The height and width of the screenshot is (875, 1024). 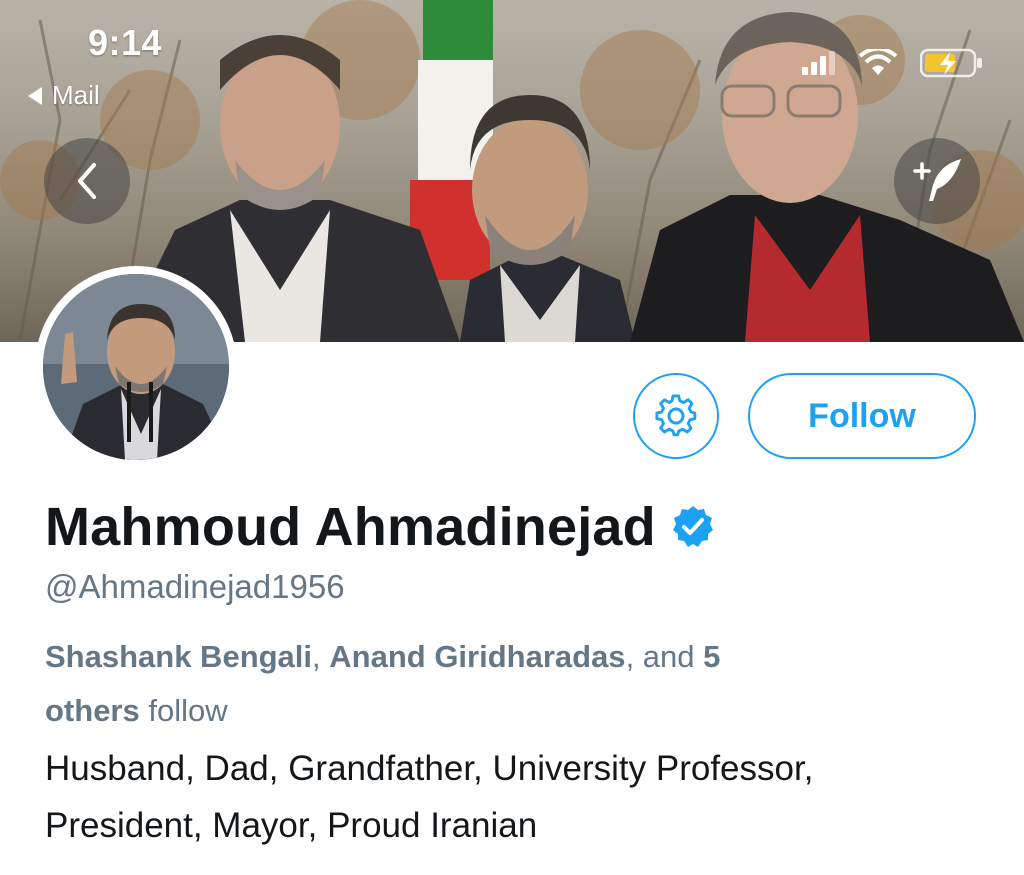 What do you see at coordinates (477, 656) in the screenshot?
I see `follower-name: Anand Giridharadas` at bounding box center [477, 656].